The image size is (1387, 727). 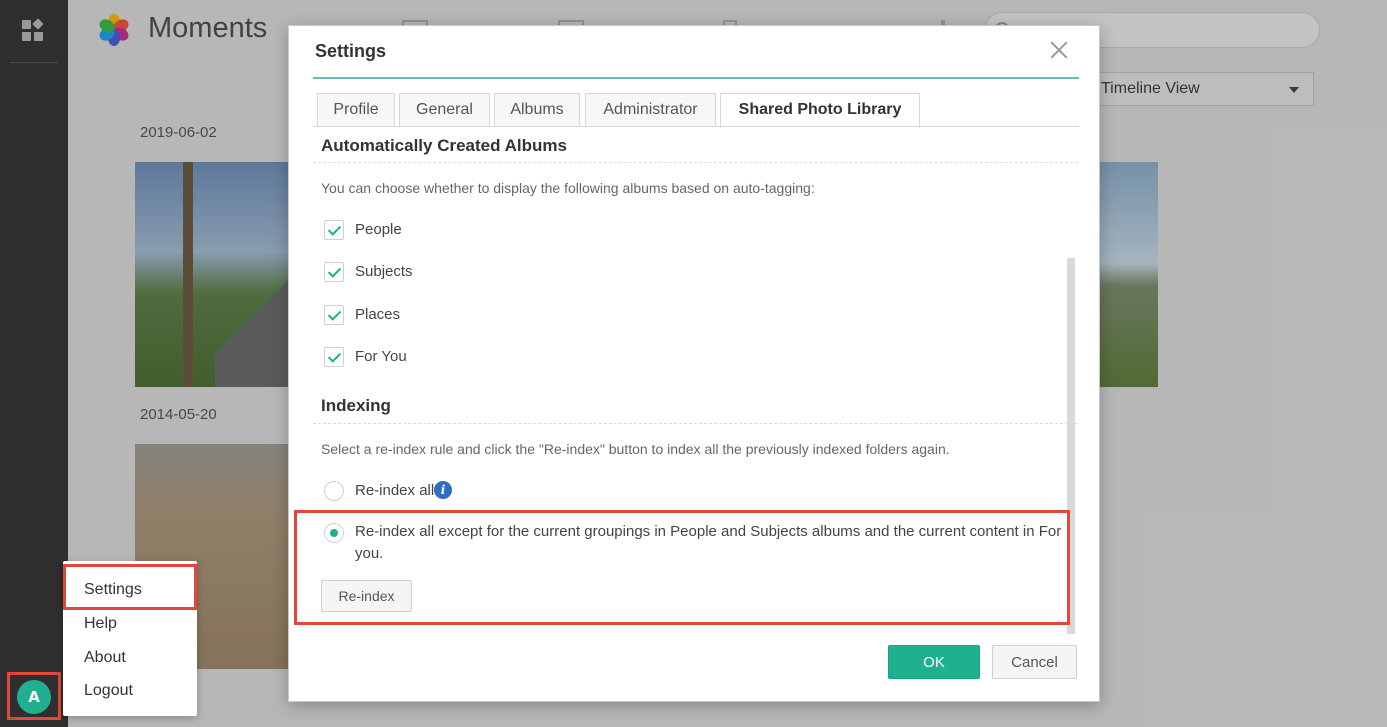 I want to click on tab-profile: Profile, so click(x=356, y=110).